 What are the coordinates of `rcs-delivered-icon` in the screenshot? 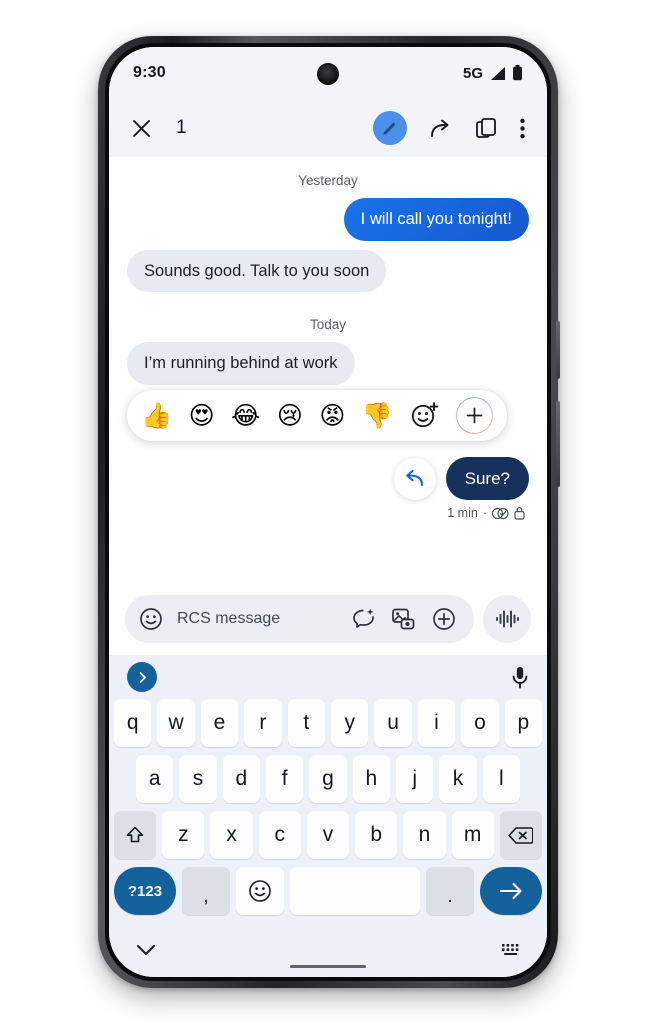 It's located at (500, 513).